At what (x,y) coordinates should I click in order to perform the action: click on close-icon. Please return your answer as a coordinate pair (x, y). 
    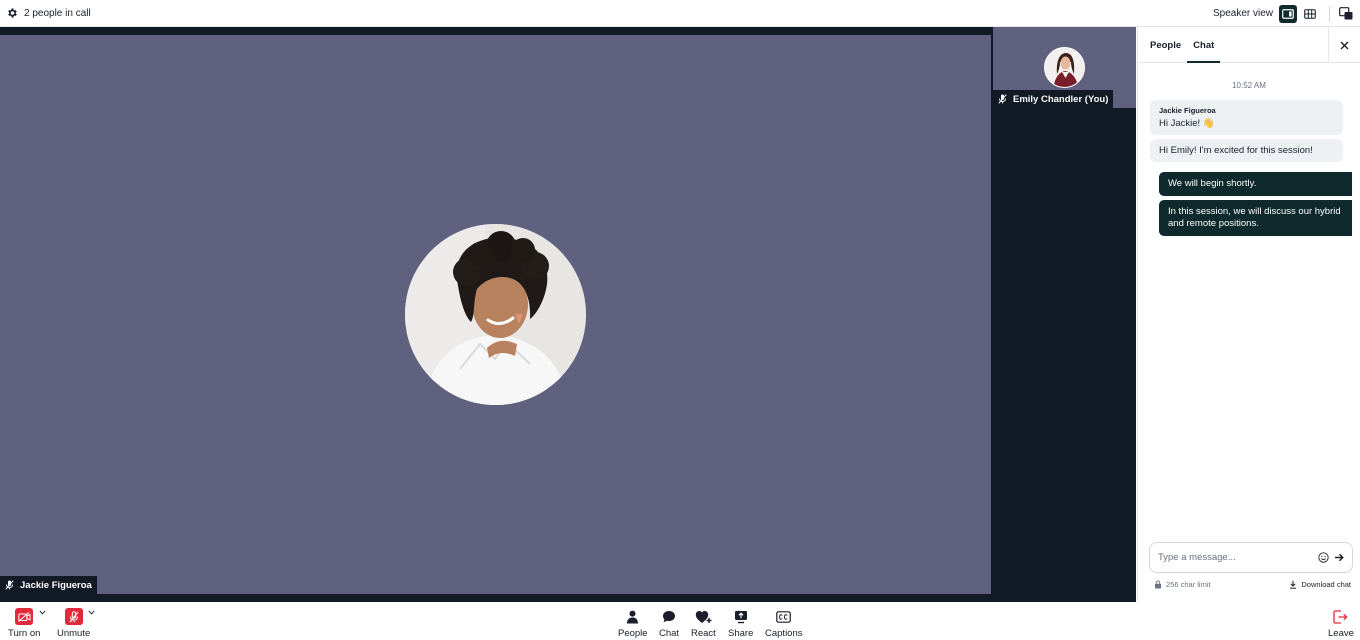
    Looking at the image, I should click on (1344, 45).